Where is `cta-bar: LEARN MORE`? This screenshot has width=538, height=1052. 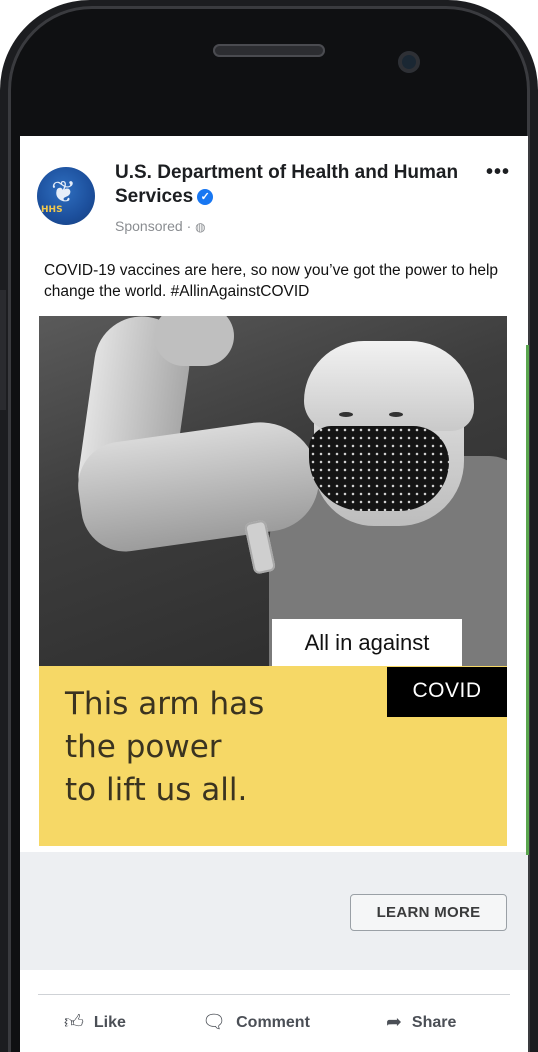
cta-bar: LEARN MORE is located at coordinates (274, 911).